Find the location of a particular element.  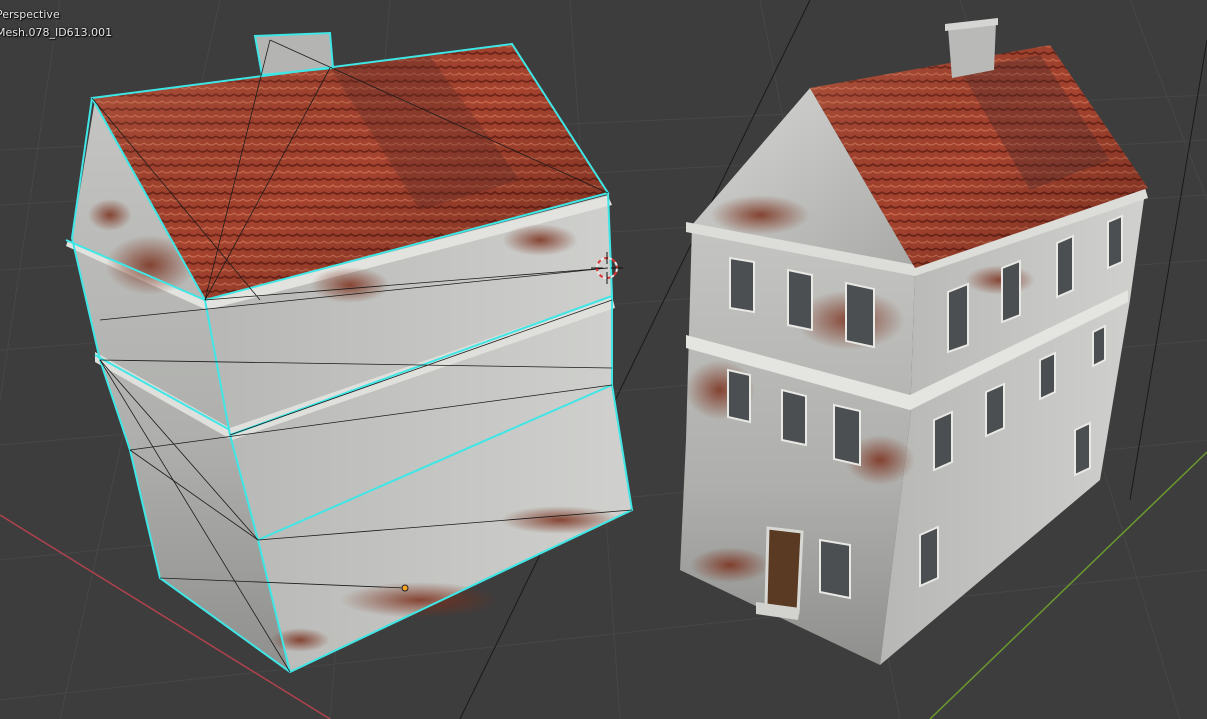

active-object-label: Mesh.078_ID613.001 is located at coordinates (56, 32).